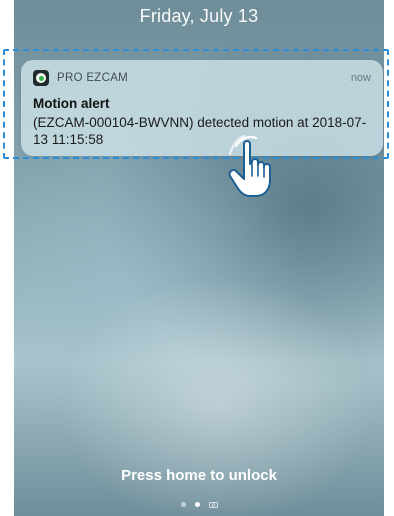 The image size is (394, 516). I want to click on page-indicator, so click(199, 504).